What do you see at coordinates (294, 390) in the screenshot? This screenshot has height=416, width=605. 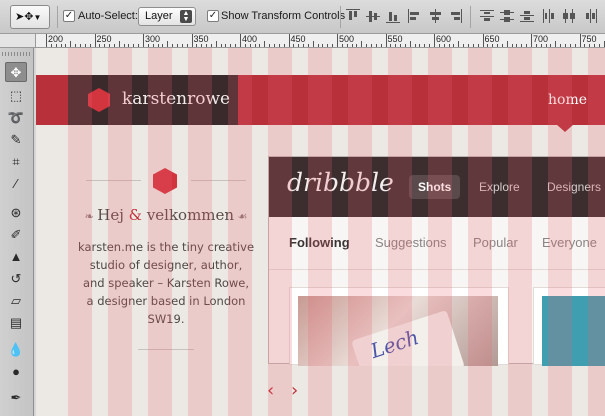 I see `next-arrow-icon: ›` at bounding box center [294, 390].